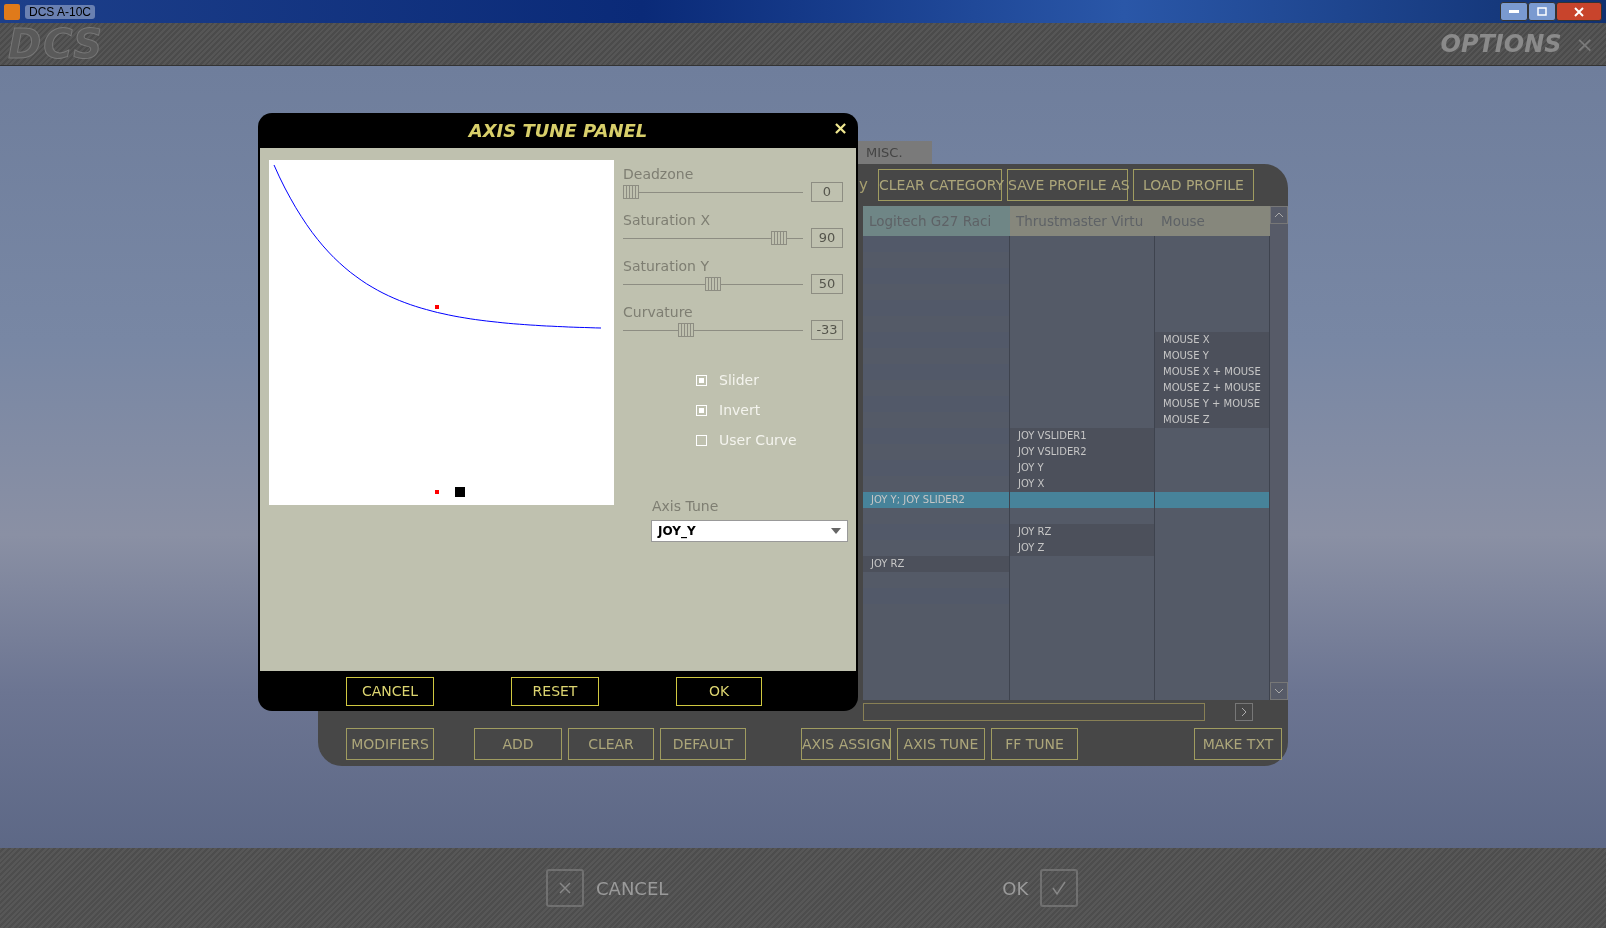 Image resolution: width=1606 pixels, height=928 pixels. Describe the element at coordinates (749, 531) in the screenshot. I see `axis-dropdown: JOY_Y` at that location.